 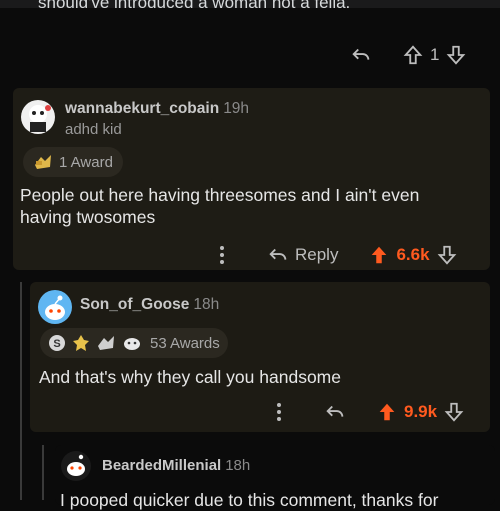 I want to click on user-flair: adhd kid, so click(x=93, y=129).